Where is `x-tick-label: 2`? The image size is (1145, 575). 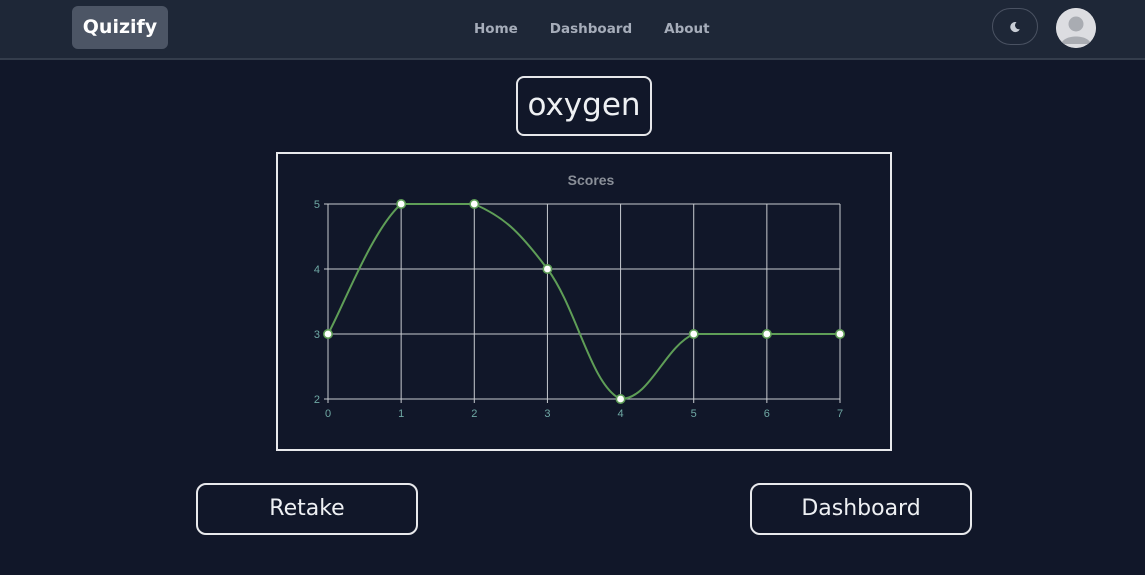 x-tick-label: 2 is located at coordinates (474, 414).